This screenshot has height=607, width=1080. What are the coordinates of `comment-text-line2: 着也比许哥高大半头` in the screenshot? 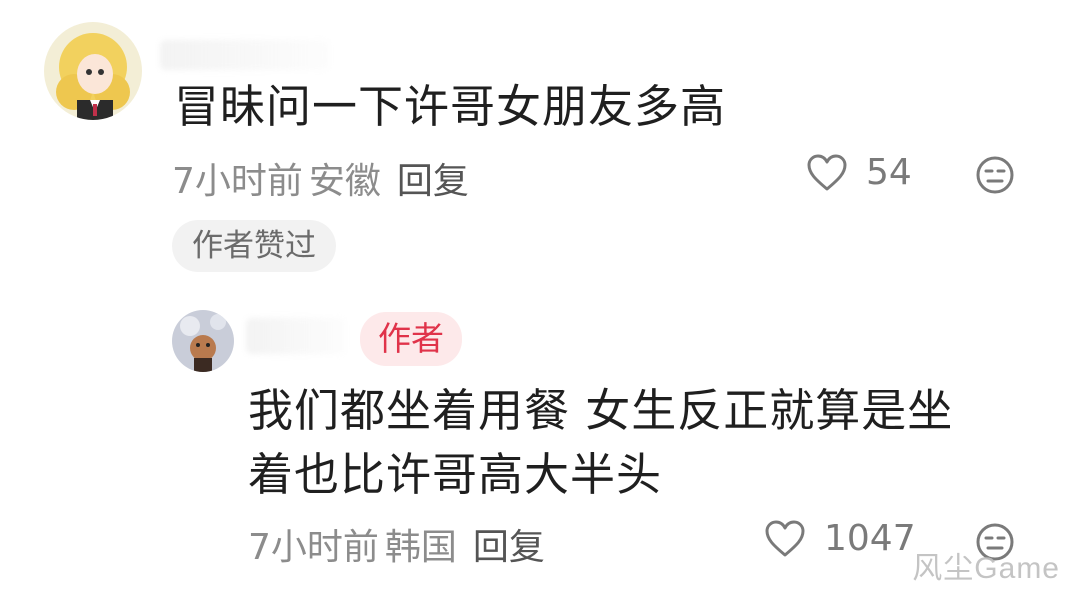 It's located at (455, 474).